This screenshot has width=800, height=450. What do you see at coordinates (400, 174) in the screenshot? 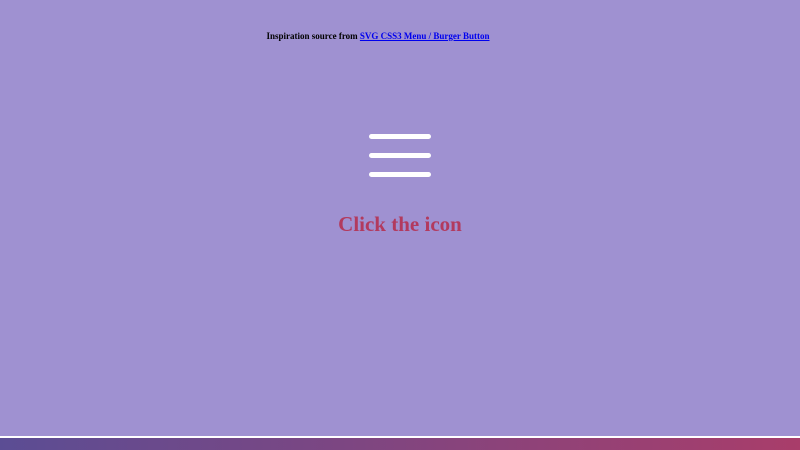
I see `menu-bar-bottom` at bounding box center [400, 174].